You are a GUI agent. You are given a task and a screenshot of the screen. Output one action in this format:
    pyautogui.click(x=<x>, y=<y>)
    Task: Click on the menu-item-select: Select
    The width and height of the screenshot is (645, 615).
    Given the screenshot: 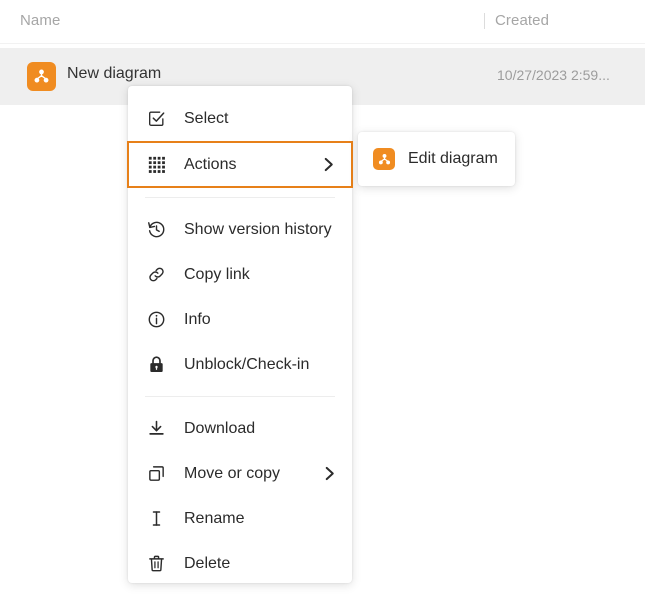 What is the action you would take?
    pyautogui.click(x=240, y=118)
    